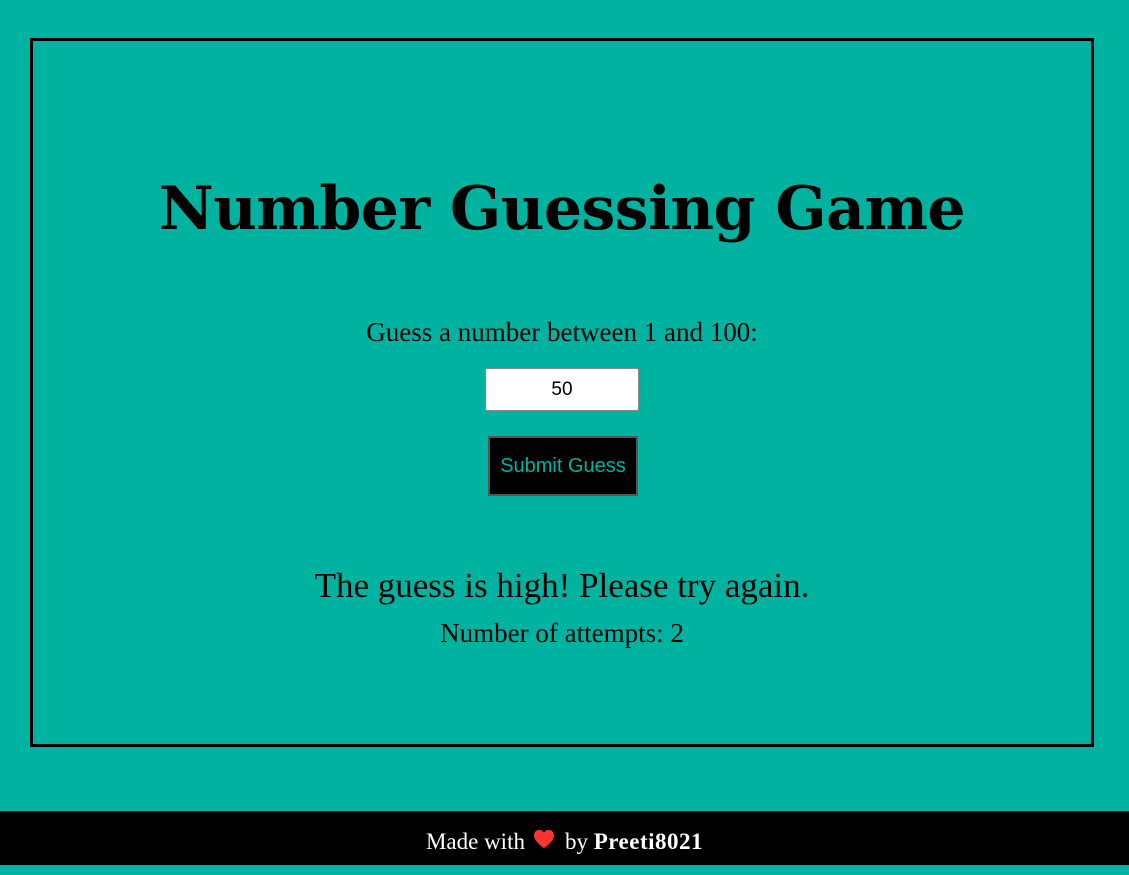 Image resolution: width=1129 pixels, height=875 pixels. Describe the element at coordinates (475, 841) in the screenshot. I see `footer-made-with: Made with` at that location.